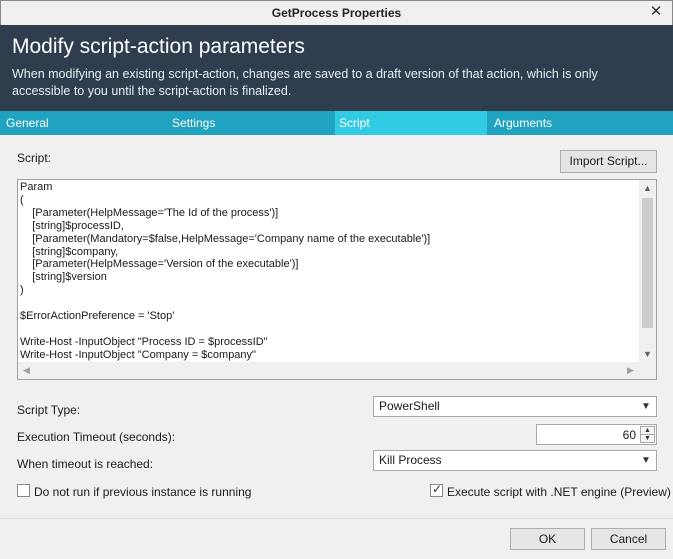  I want to click on tab-bar: General Settings Script Arguments, so click(336, 123).